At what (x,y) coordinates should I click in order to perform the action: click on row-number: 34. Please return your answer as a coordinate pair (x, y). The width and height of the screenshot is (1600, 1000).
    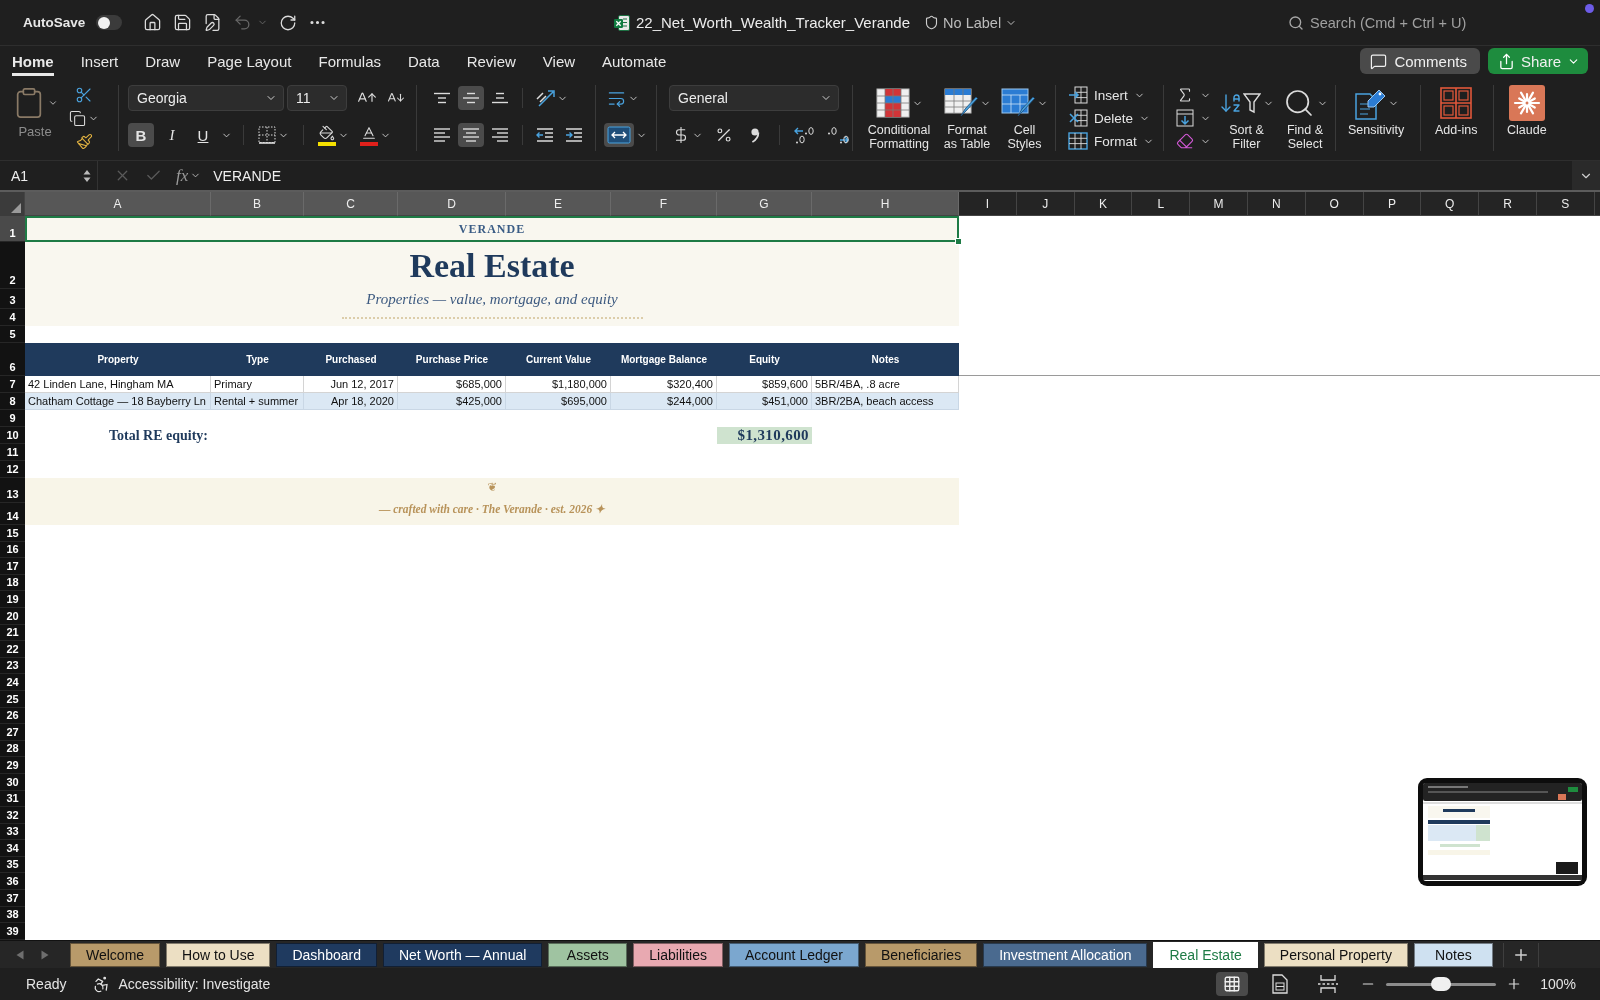
    Looking at the image, I should click on (12, 848).